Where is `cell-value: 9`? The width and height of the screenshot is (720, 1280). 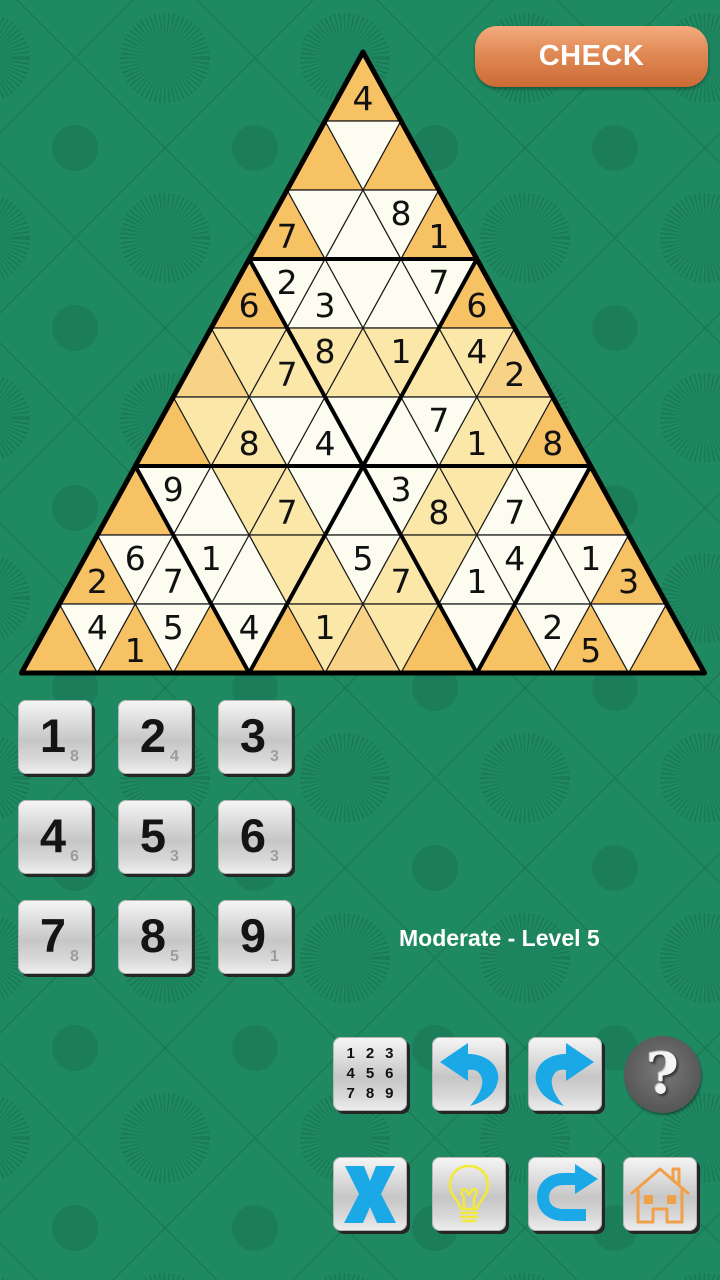
cell-value: 9 is located at coordinates (173, 489).